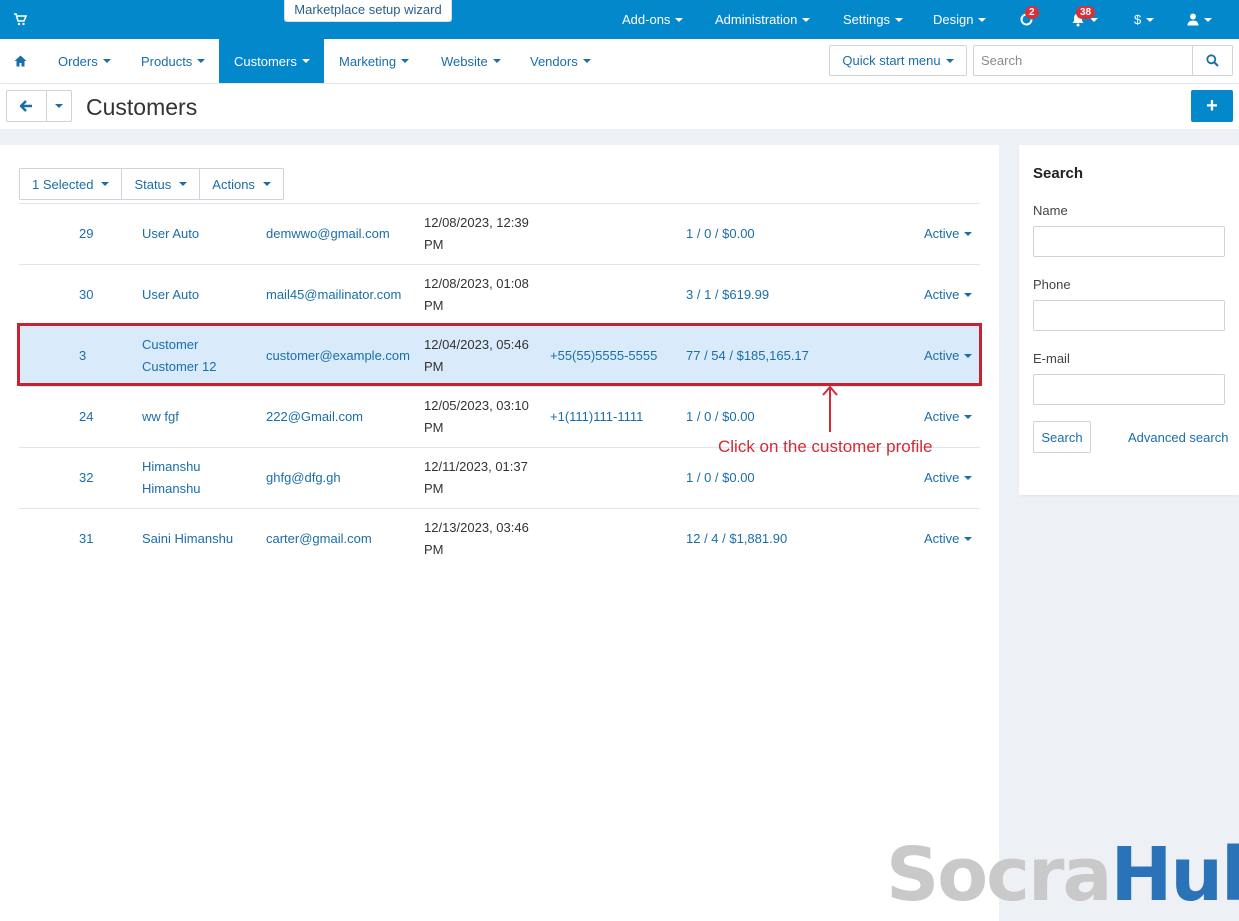  I want to click on customer-id-link: 29, so click(86, 234).